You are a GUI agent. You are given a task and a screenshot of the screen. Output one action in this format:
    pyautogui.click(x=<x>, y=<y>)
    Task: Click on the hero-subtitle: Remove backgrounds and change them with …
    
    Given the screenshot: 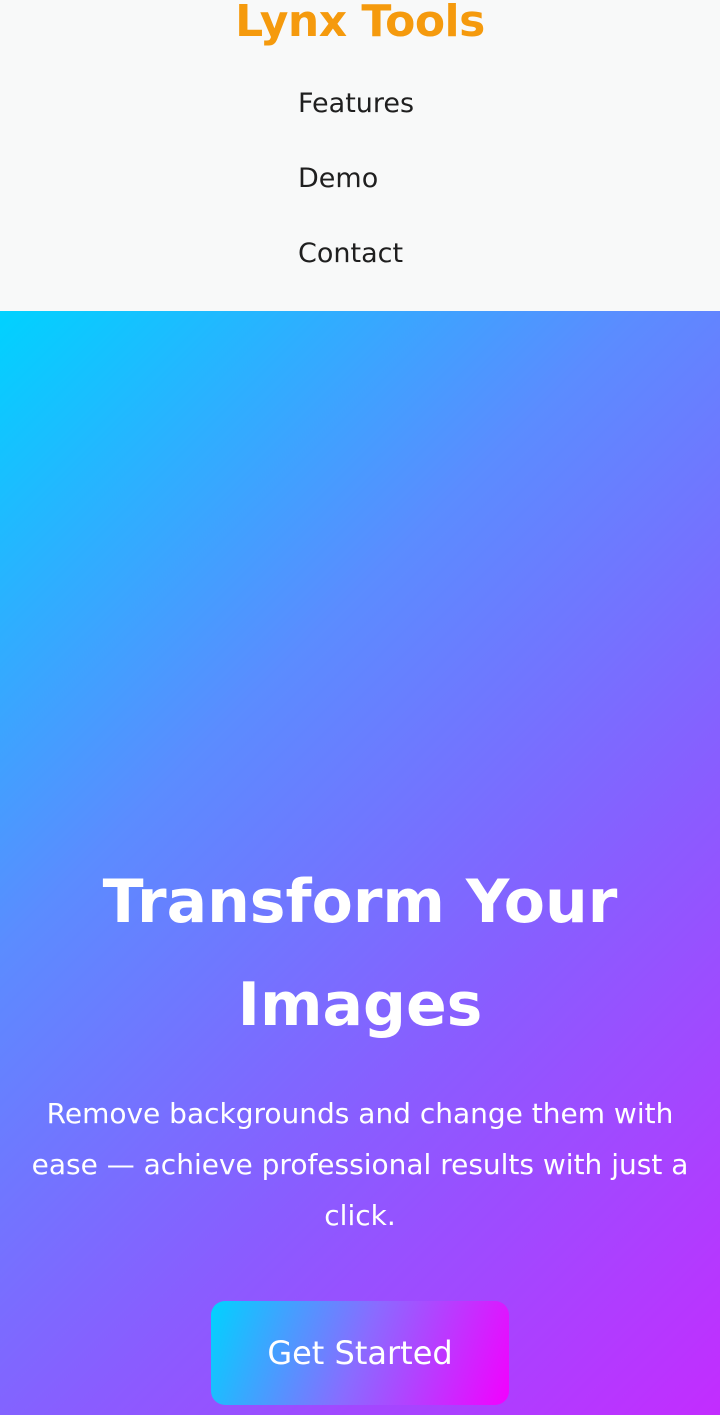 What is the action you would take?
    pyautogui.click(x=360, y=1164)
    